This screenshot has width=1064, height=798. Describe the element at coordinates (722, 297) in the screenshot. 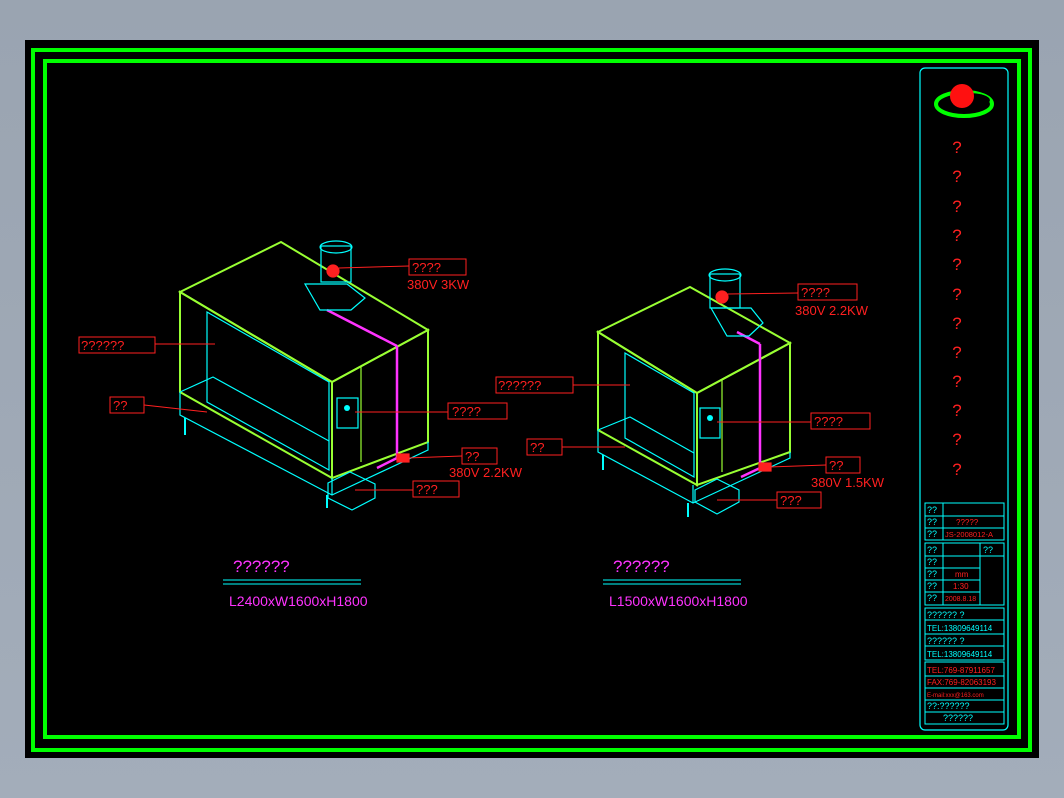

I see `right-fan-motor` at that location.